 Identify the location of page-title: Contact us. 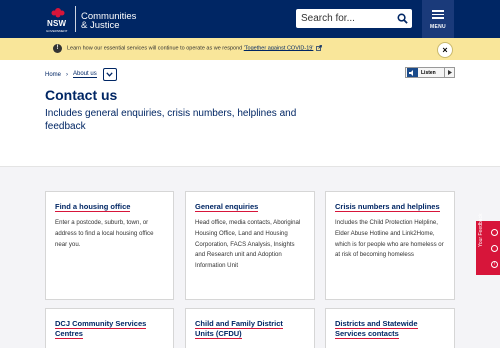
(81, 95).